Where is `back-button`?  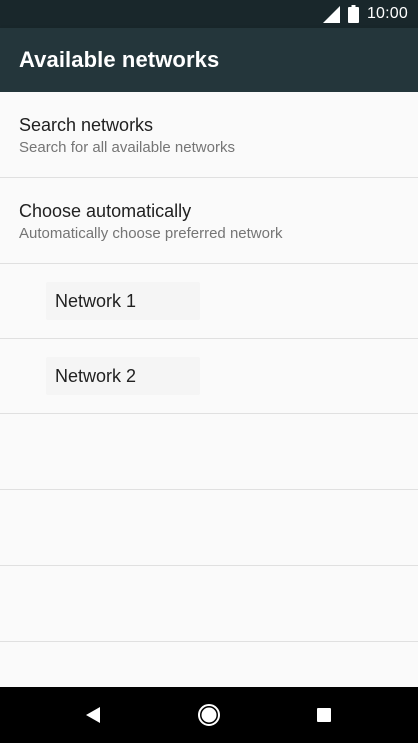
back-button is located at coordinates (93, 715).